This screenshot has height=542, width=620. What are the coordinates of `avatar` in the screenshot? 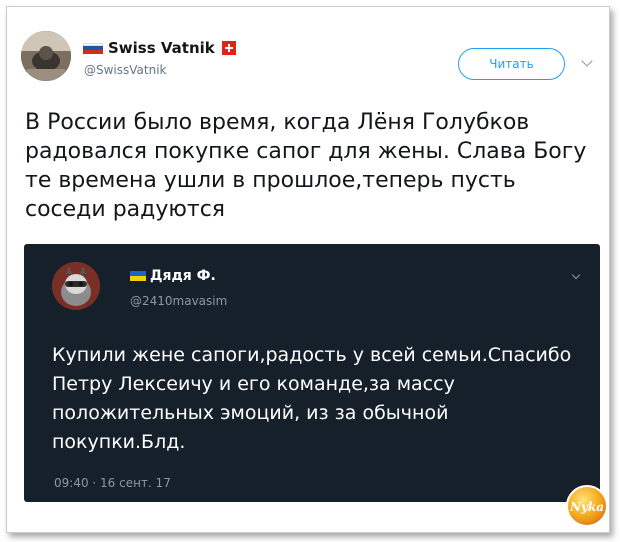 It's located at (46, 56).